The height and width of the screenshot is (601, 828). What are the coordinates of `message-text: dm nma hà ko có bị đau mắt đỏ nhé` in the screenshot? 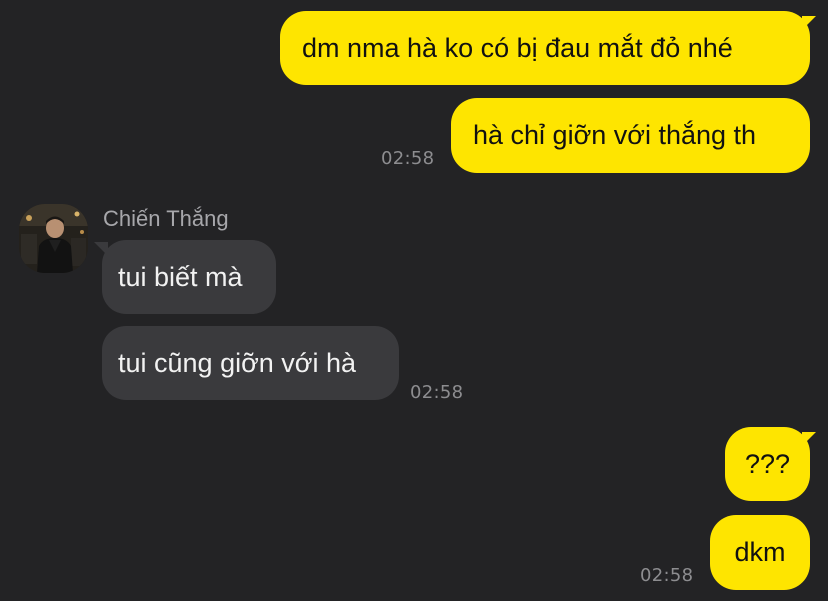 It's located at (517, 47).